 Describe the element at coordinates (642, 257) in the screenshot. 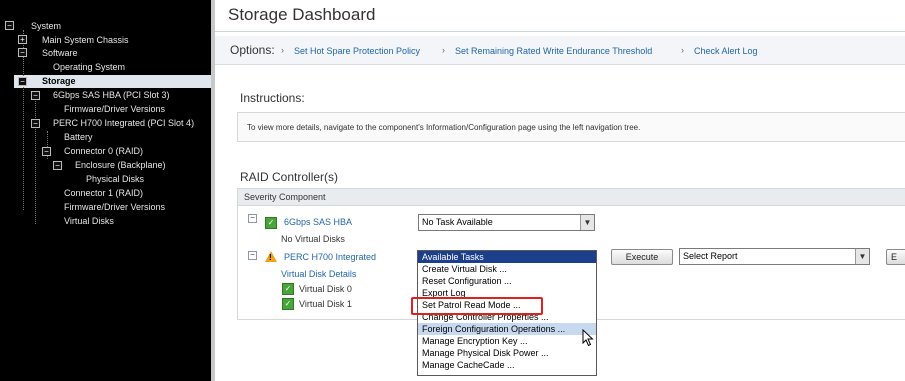

I see `execute-button: Execute` at that location.